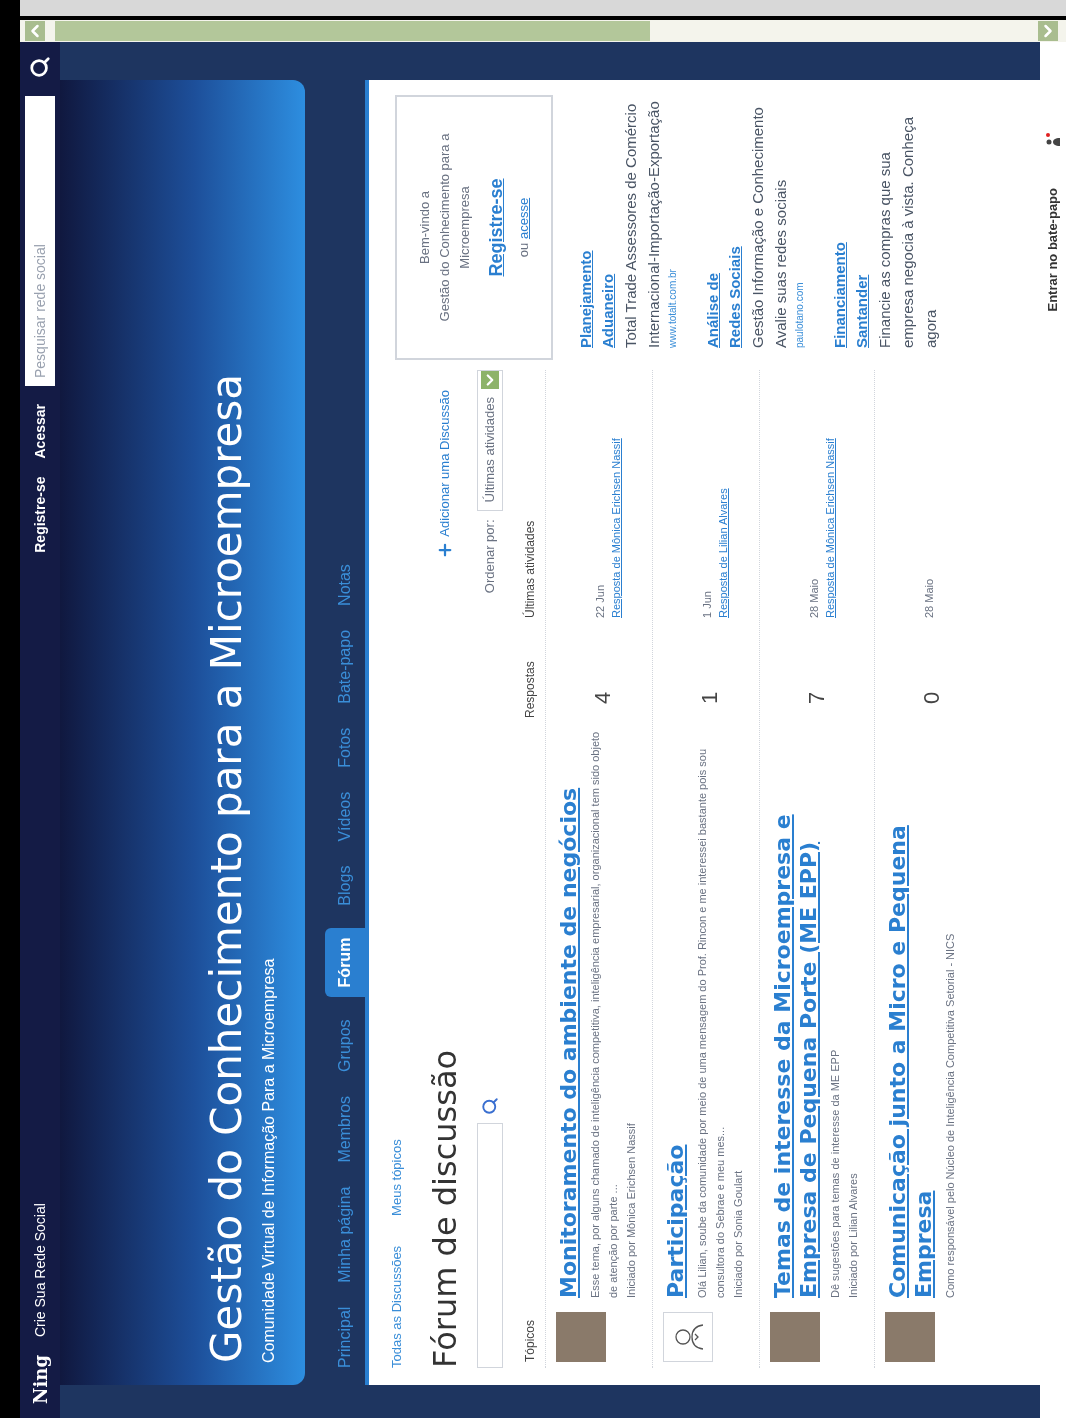 The image size is (1066, 1418). I want to click on topic-author: Iniciado por Lilian Alvares, so click(852, 1235).